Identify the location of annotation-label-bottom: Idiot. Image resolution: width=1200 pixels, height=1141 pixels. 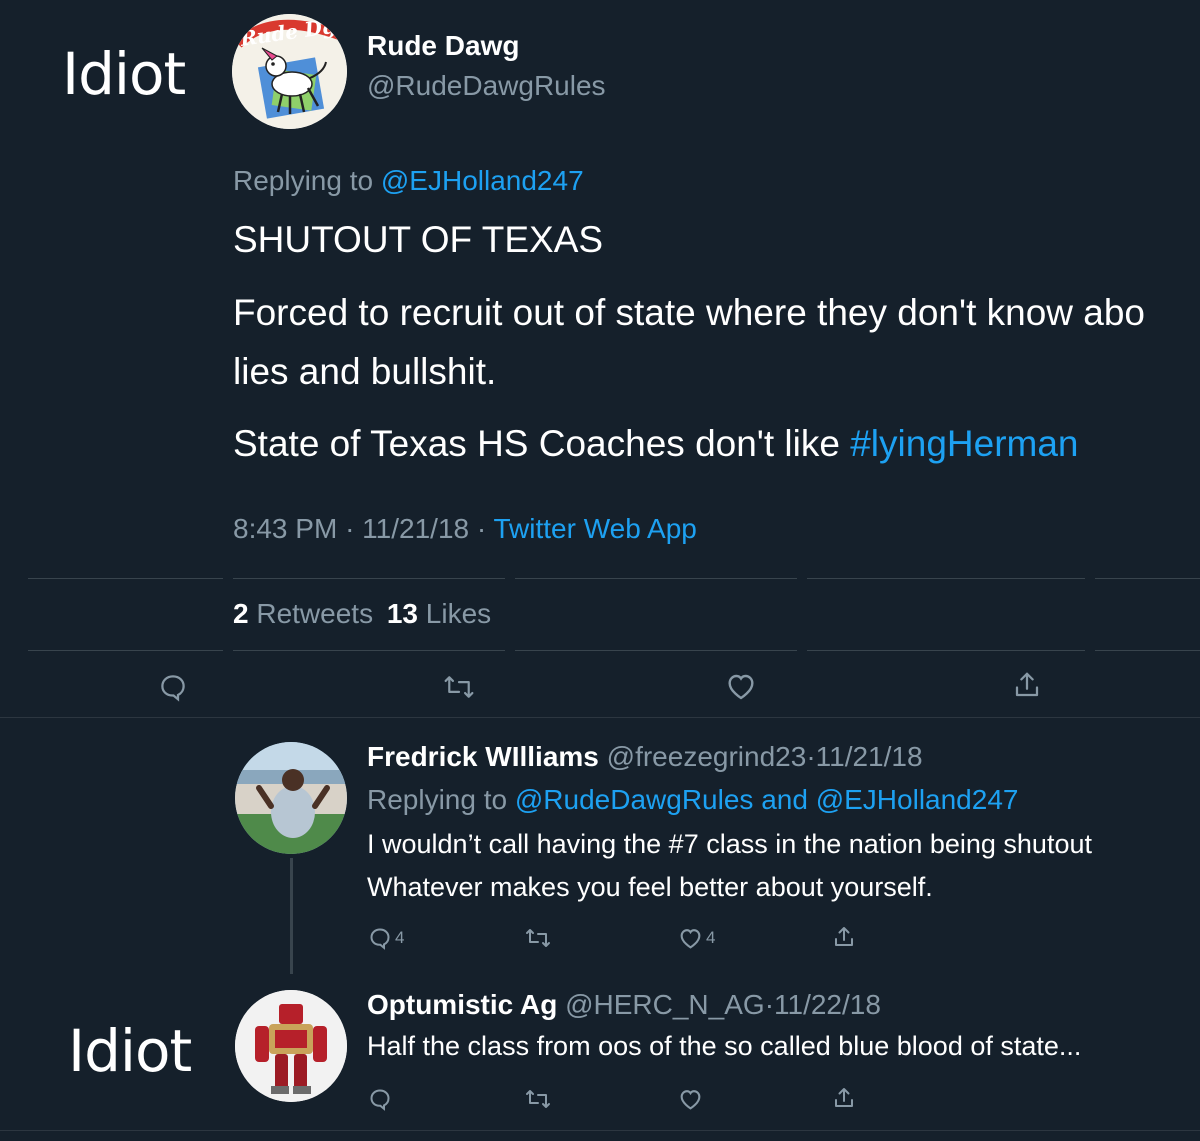
(130, 1051).